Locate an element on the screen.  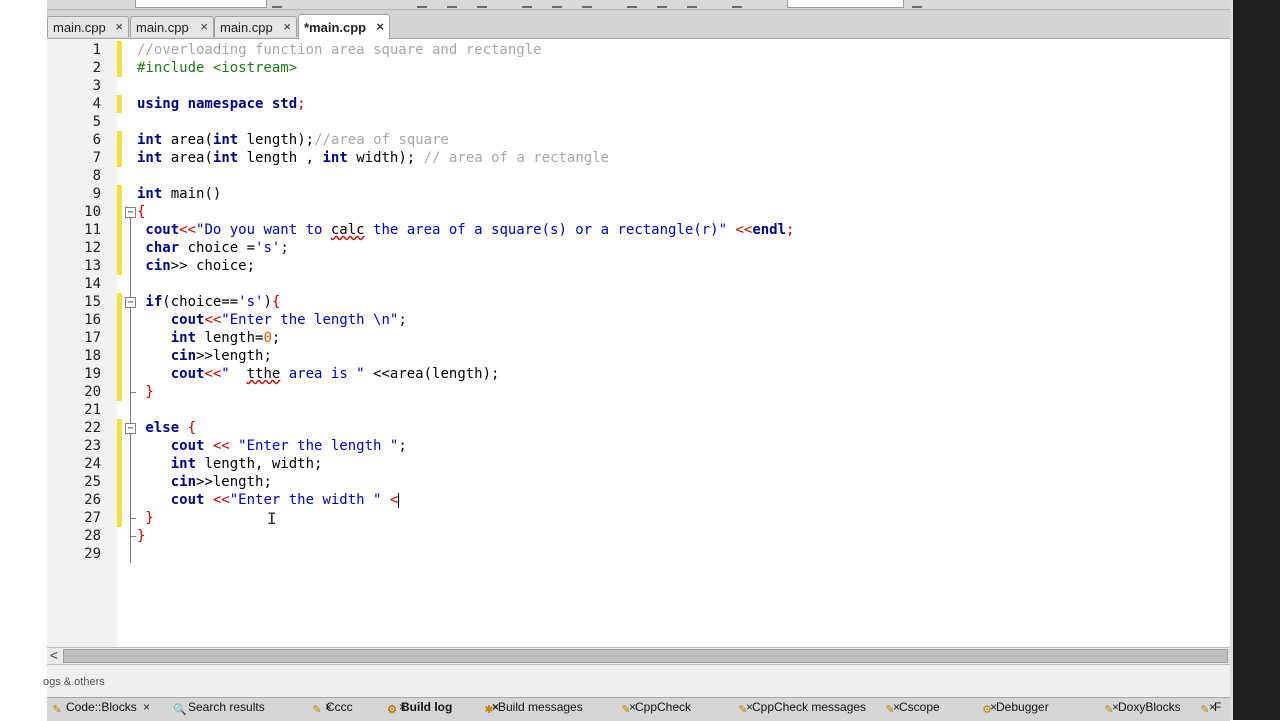
code-line: int area(int length);//area of square is located at coordinates (293, 140).